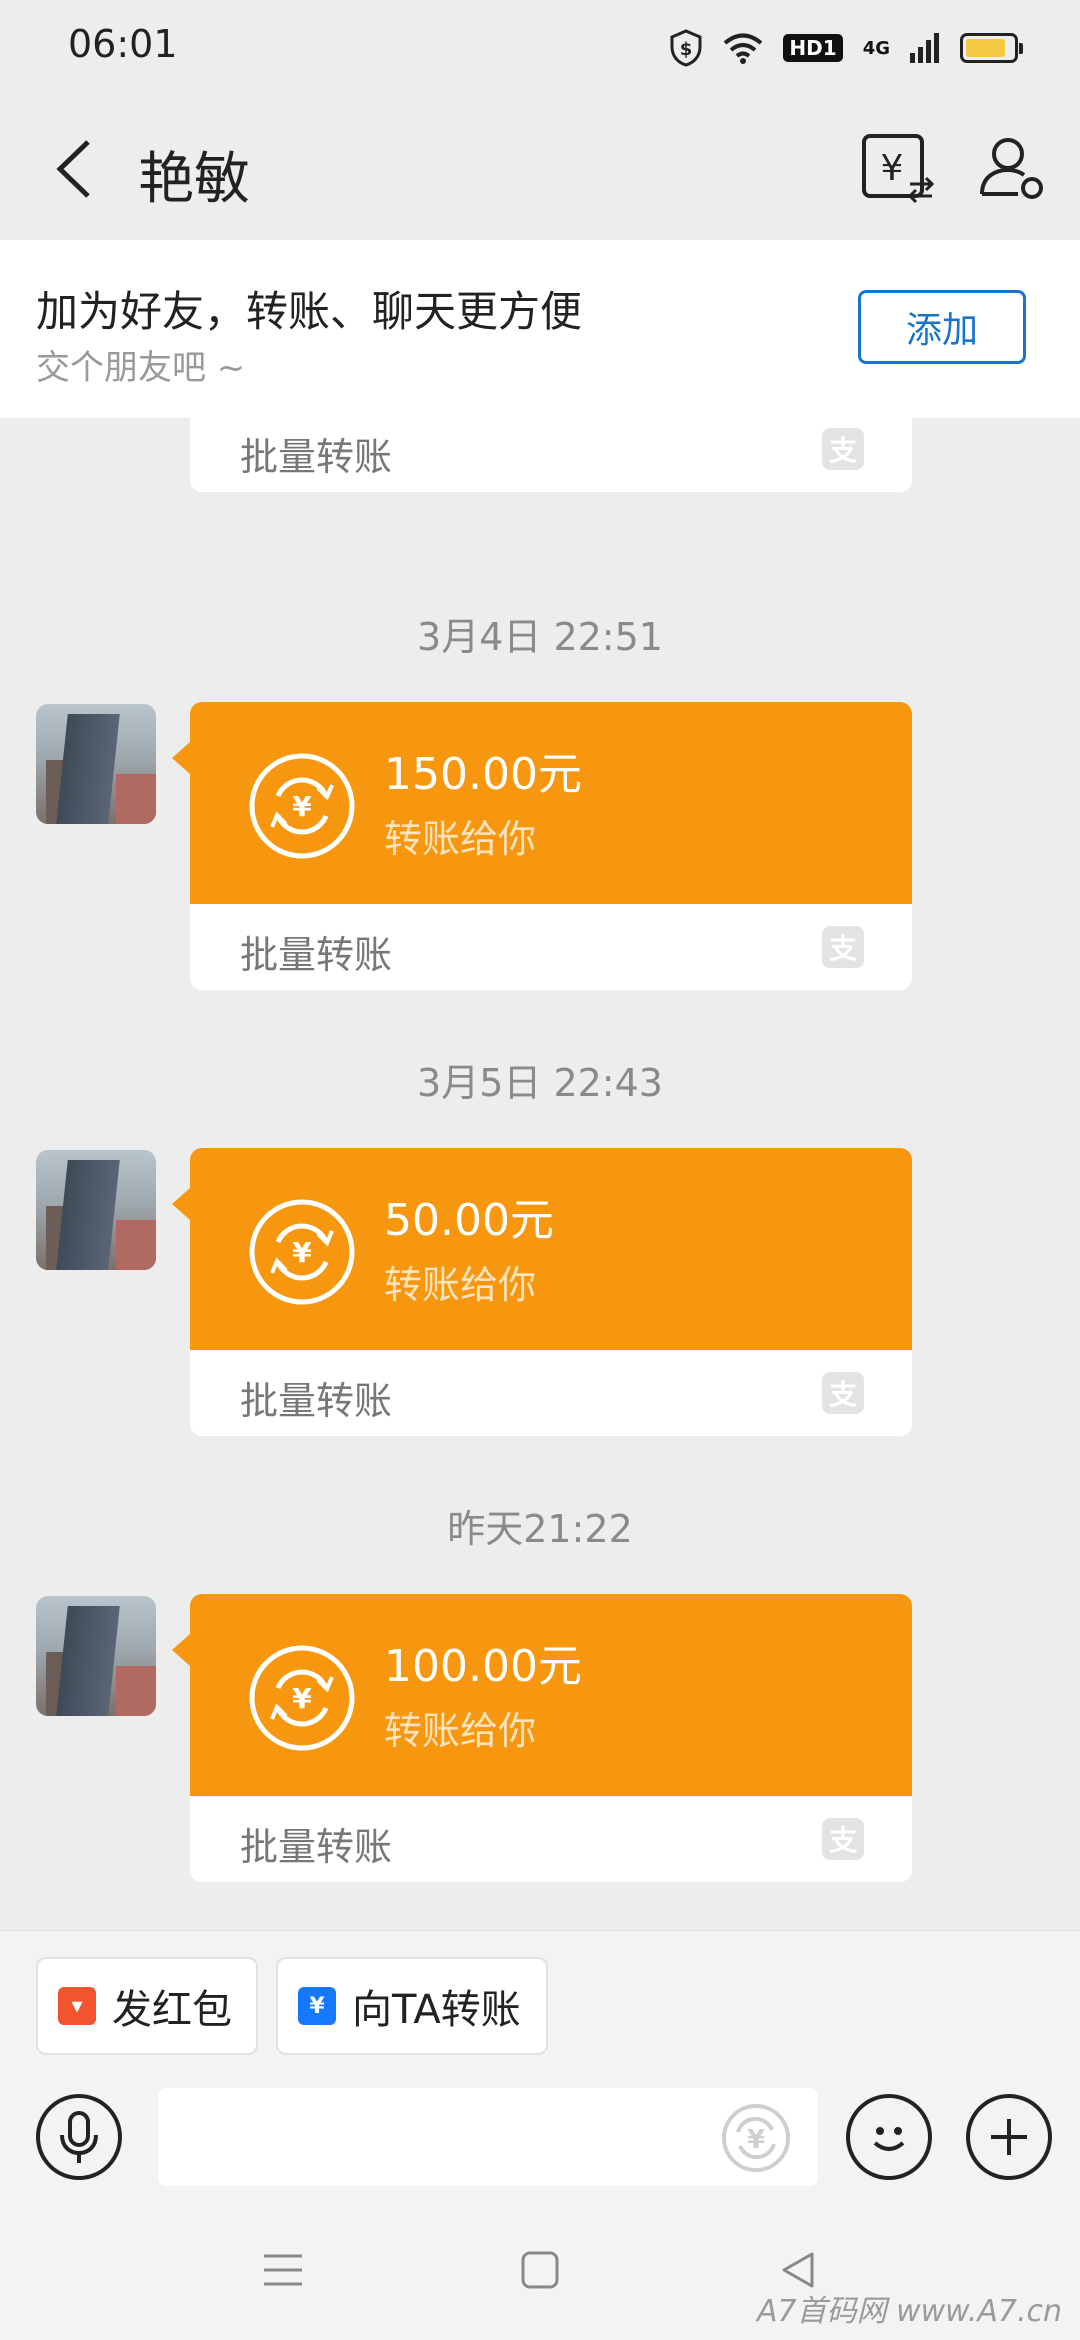 The image size is (1080, 2340). I want to click on banner-main-text: 加为好友，转账、聊天更方便, so click(309, 311).